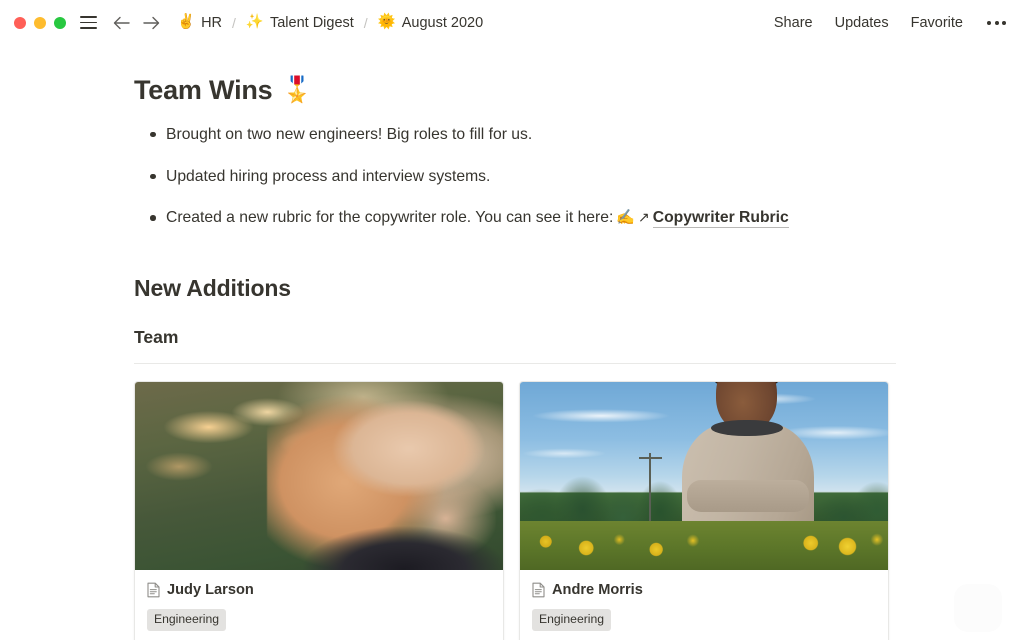 This screenshot has width=1024, height=640. What do you see at coordinates (597, 589) in the screenshot?
I see `card-title-text: Andre Morris` at bounding box center [597, 589].